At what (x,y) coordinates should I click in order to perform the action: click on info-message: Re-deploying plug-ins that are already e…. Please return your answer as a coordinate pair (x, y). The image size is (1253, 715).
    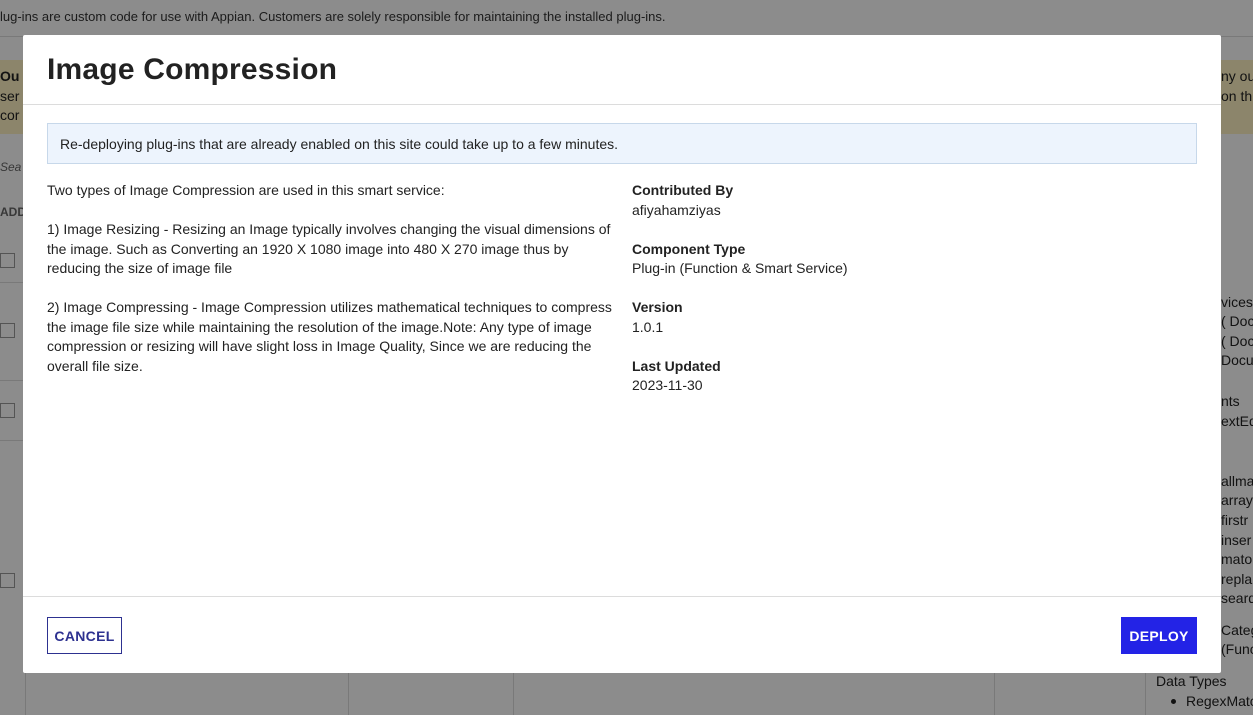
    Looking at the image, I should click on (622, 143).